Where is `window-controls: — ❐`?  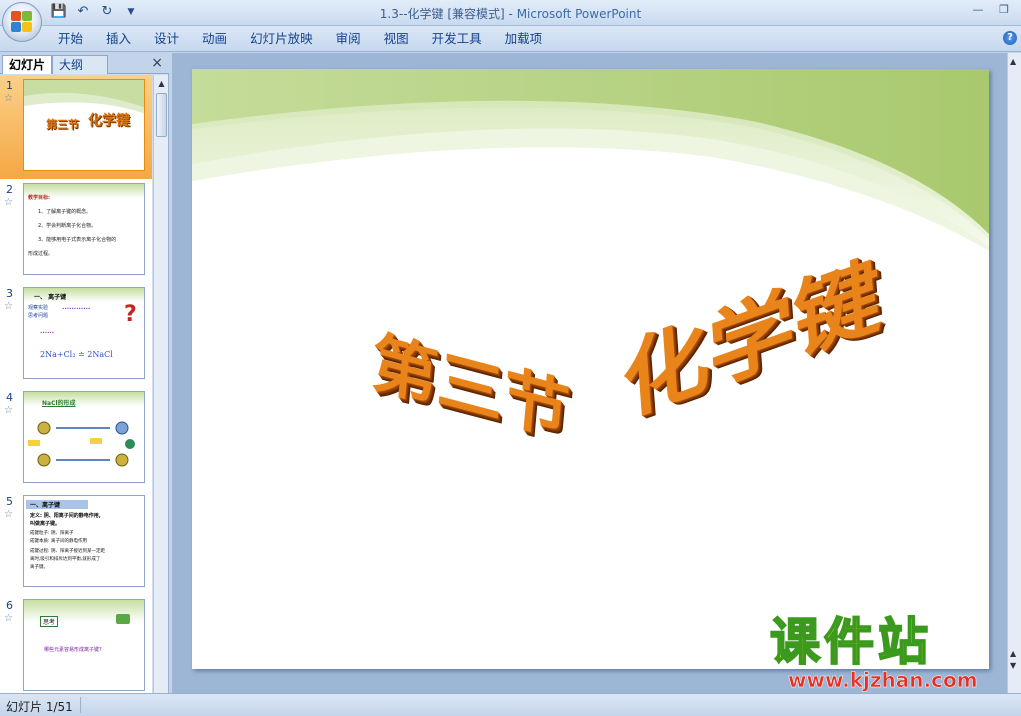 window-controls: — ❐ is located at coordinates (991, 10).